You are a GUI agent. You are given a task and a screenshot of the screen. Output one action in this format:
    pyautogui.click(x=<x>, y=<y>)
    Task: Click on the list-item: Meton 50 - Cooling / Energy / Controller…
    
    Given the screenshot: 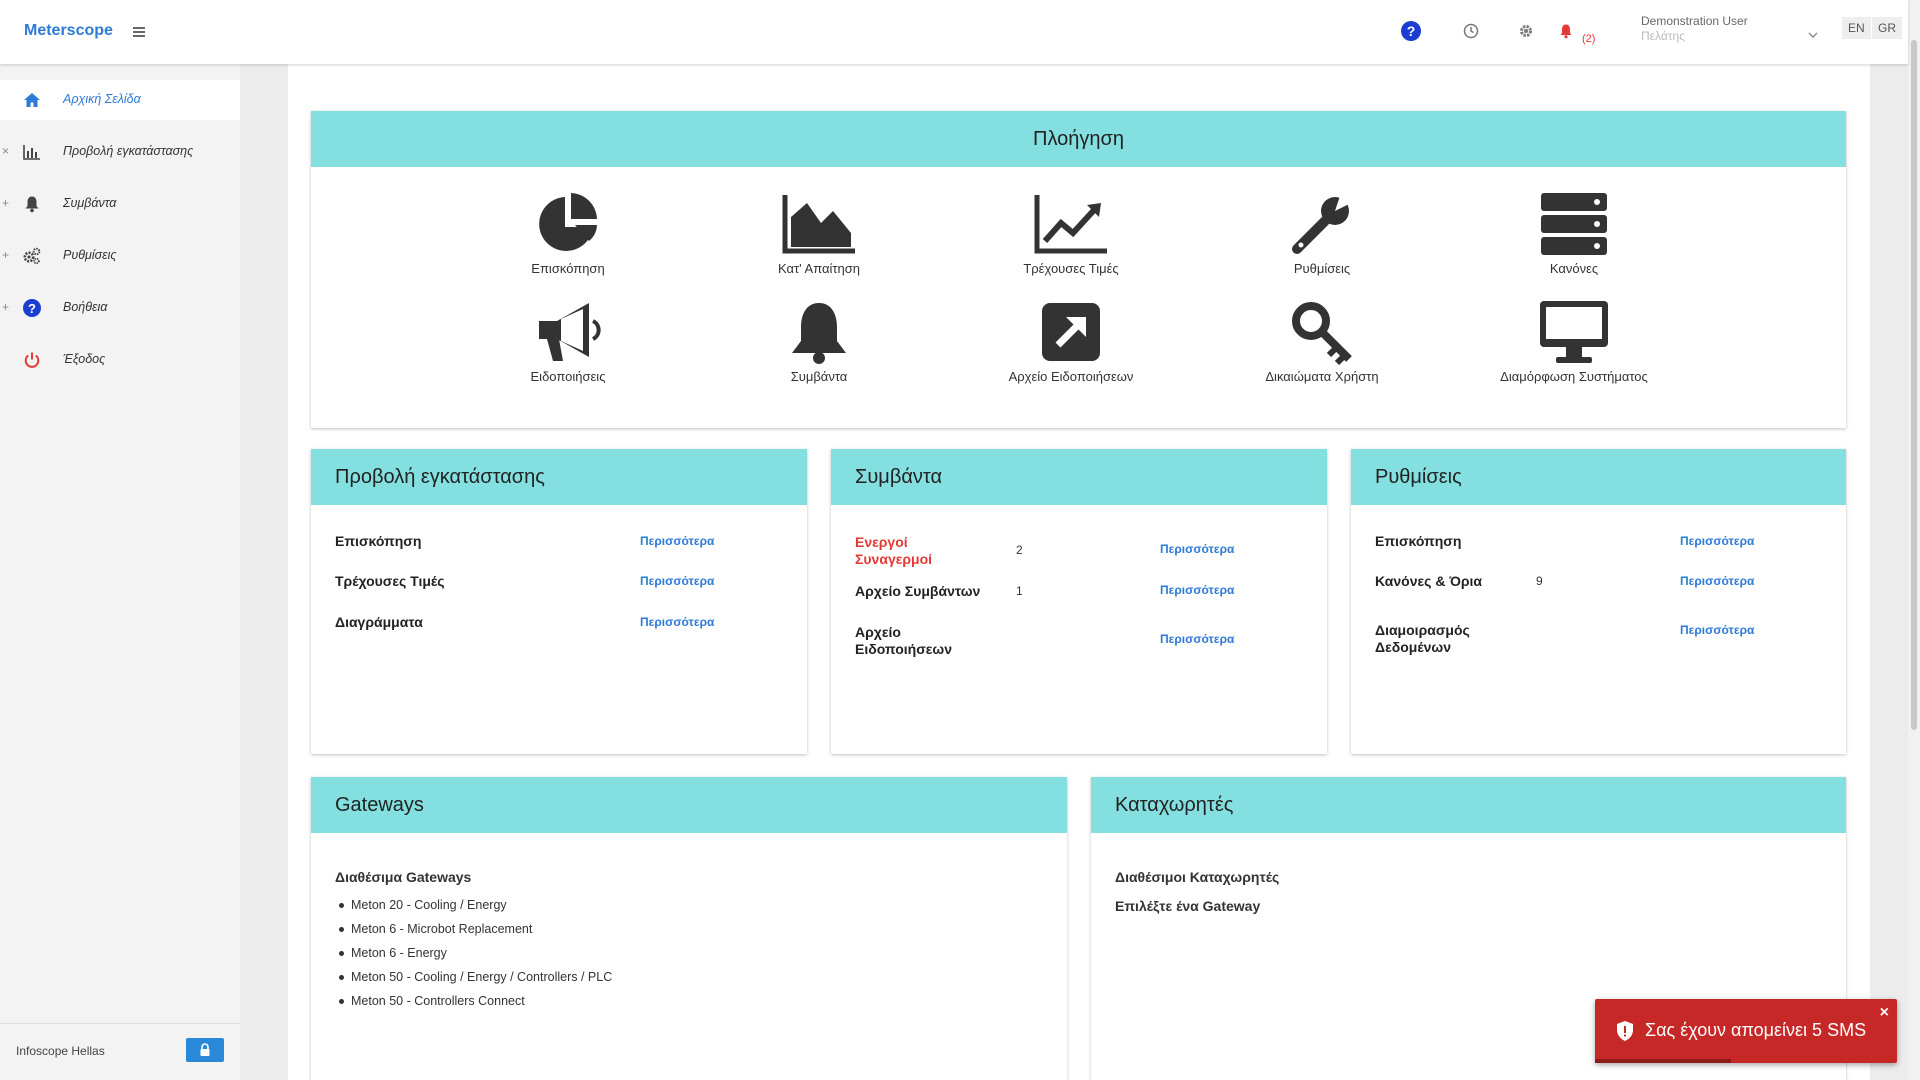 What is the action you would take?
    pyautogui.click(x=473, y=977)
    